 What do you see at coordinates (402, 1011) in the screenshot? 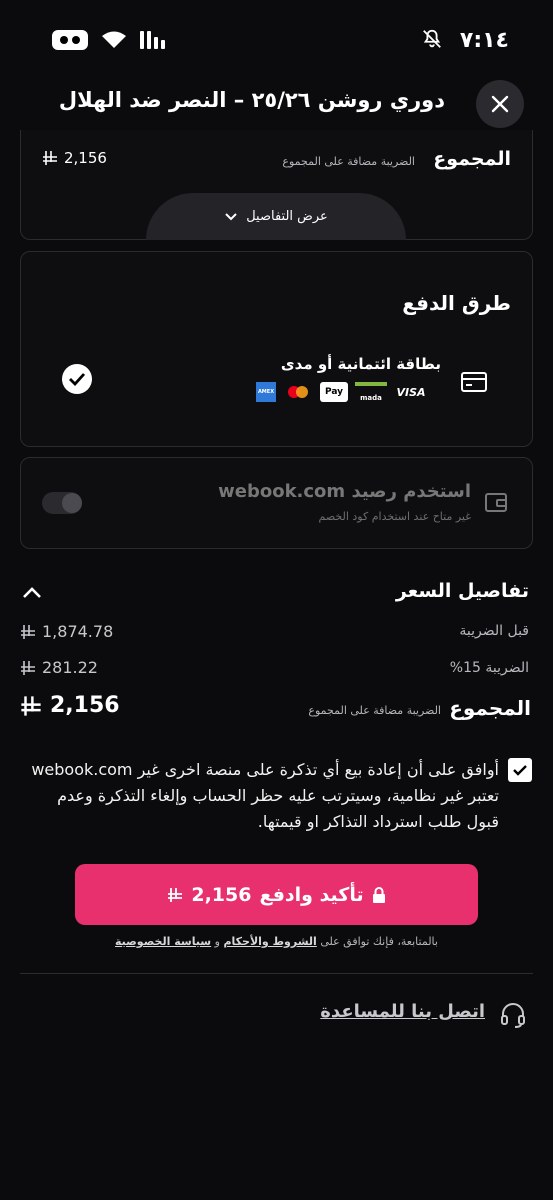
I see `contact-support-link: اتصل بنا للمساعدة` at bounding box center [402, 1011].